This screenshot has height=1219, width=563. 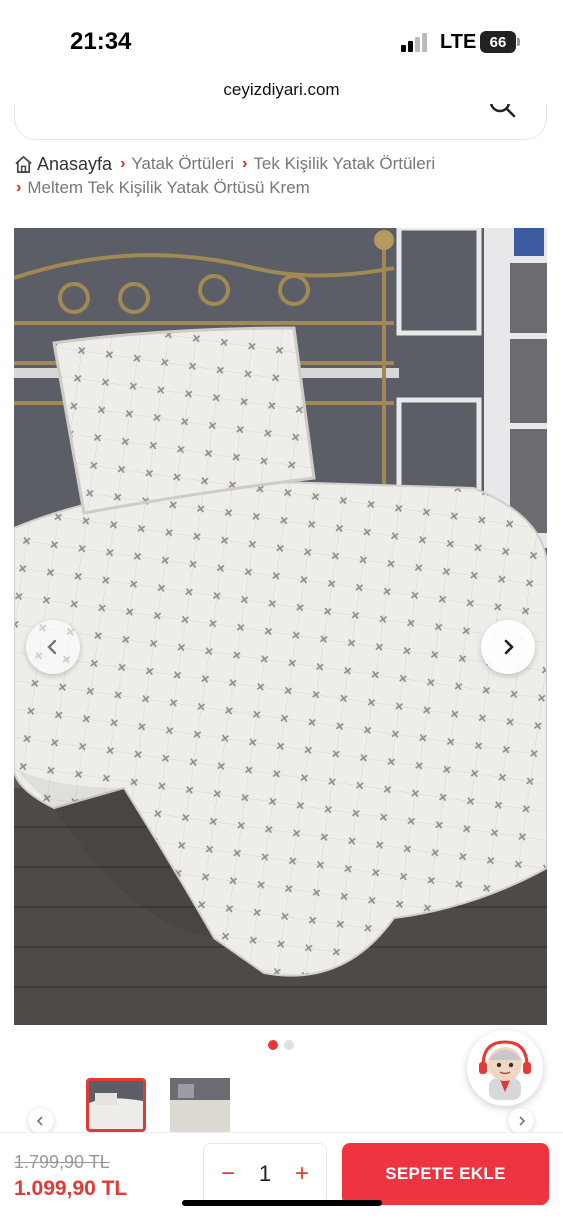 What do you see at coordinates (168, 187) in the screenshot?
I see `breadcrumb-item-current: Meltem Tek Kişilik Yatak Örtüsü Krem` at bounding box center [168, 187].